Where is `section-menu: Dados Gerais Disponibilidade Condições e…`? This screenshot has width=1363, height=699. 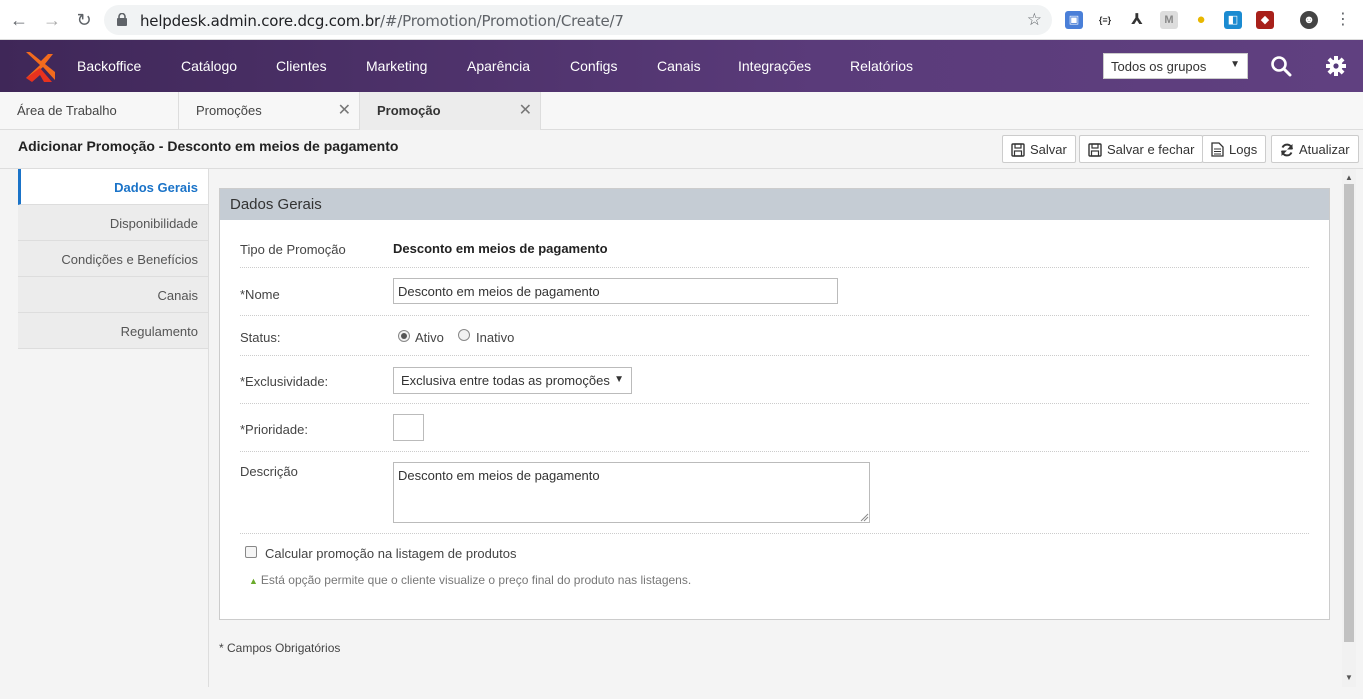 section-menu: Dados Gerais Disponibilidade Condições e… is located at coordinates (113, 259).